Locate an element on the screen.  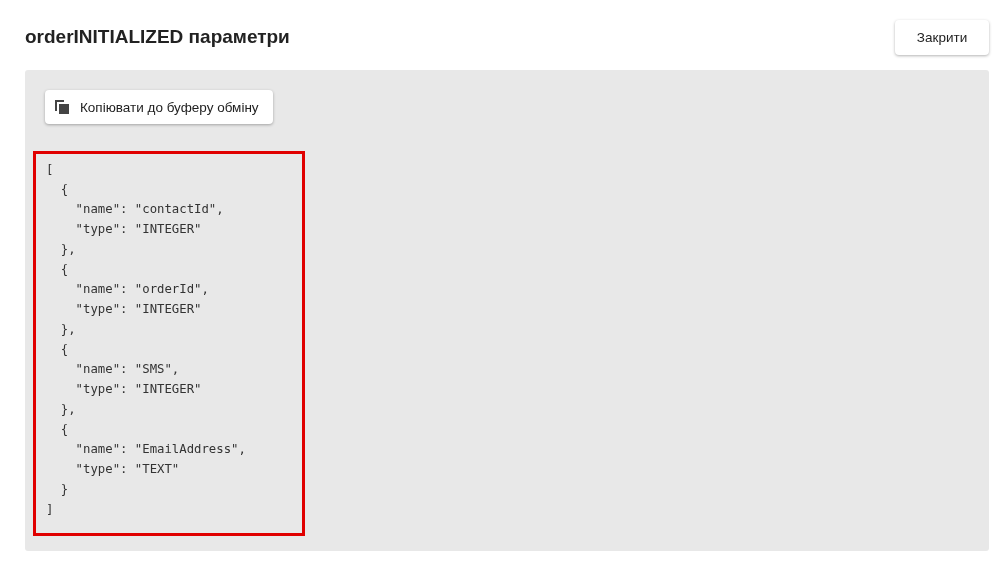
code-line: [ is located at coordinates (50, 169).